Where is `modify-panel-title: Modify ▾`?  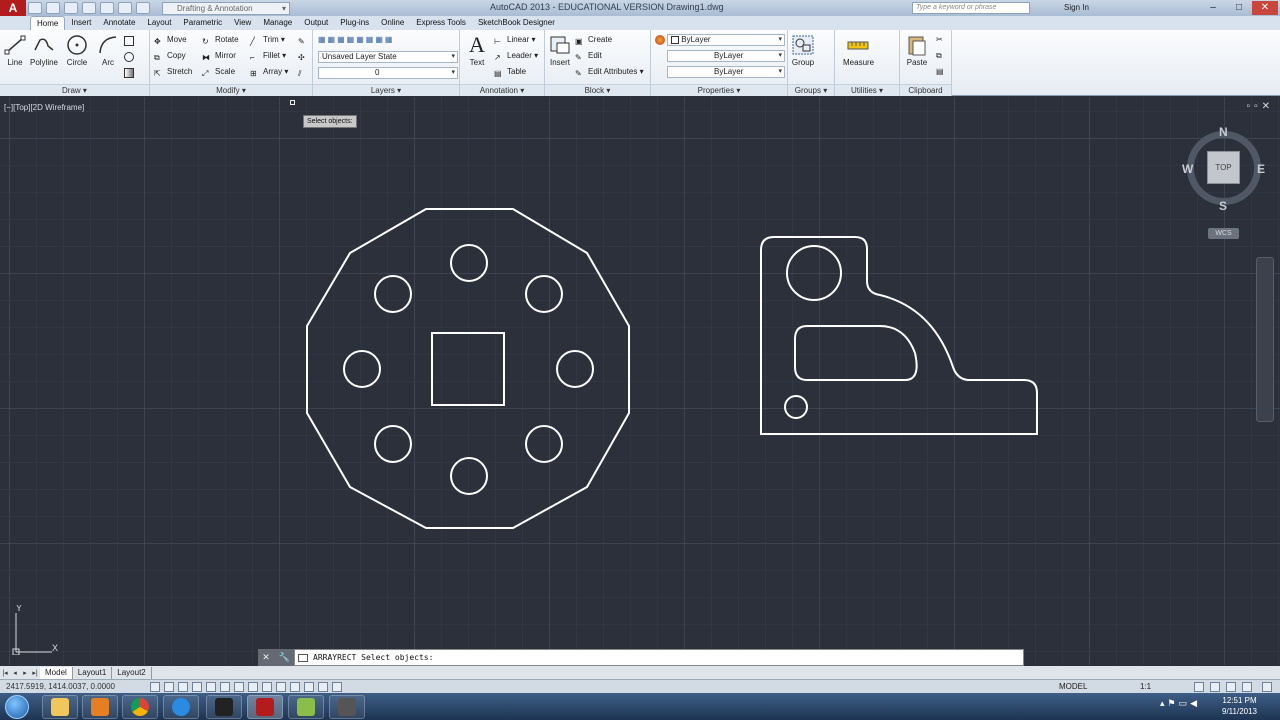
modify-panel-title: Modify ▾ is located at coordinates (231, 90).